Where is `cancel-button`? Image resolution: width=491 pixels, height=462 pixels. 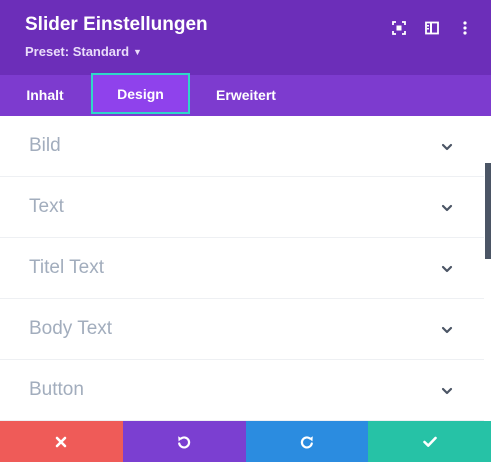
cancel-button is located at coordinates (61, 441).